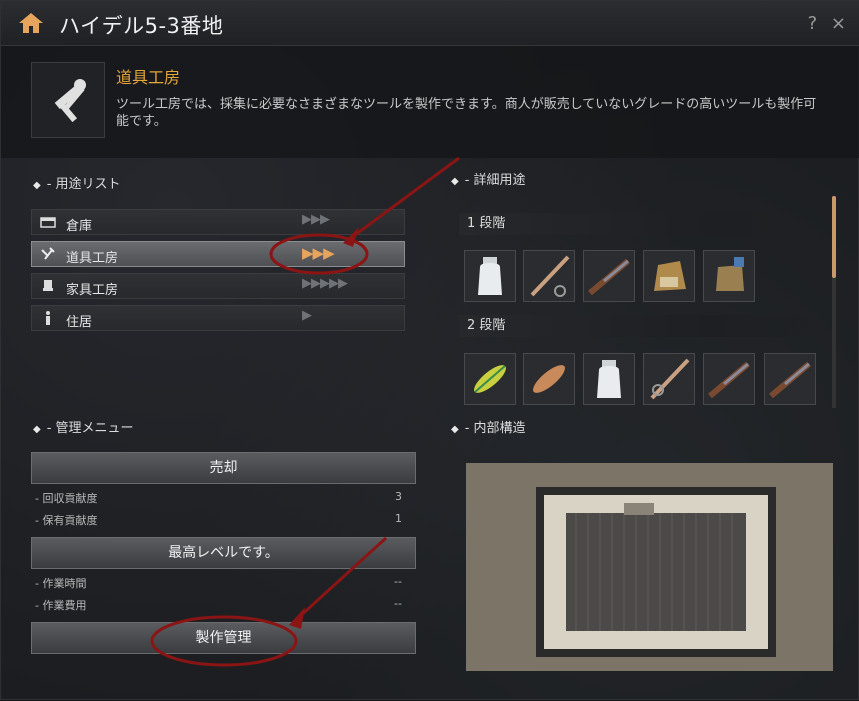 The width and height of the screenshot is (859, 701). What do you see at coordinates (223, 638) in the screenshot?
I see `craft-management-button: 製作管理` at bounding box center [223, 638].